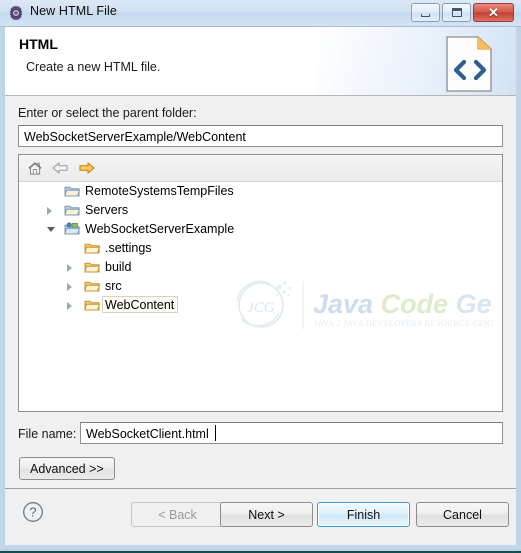 Image resolution: width=521 pixels, height=553 pixels. Describe the element at coordinates (72, 229) in the screenshot. I see `project-icon` at that location.